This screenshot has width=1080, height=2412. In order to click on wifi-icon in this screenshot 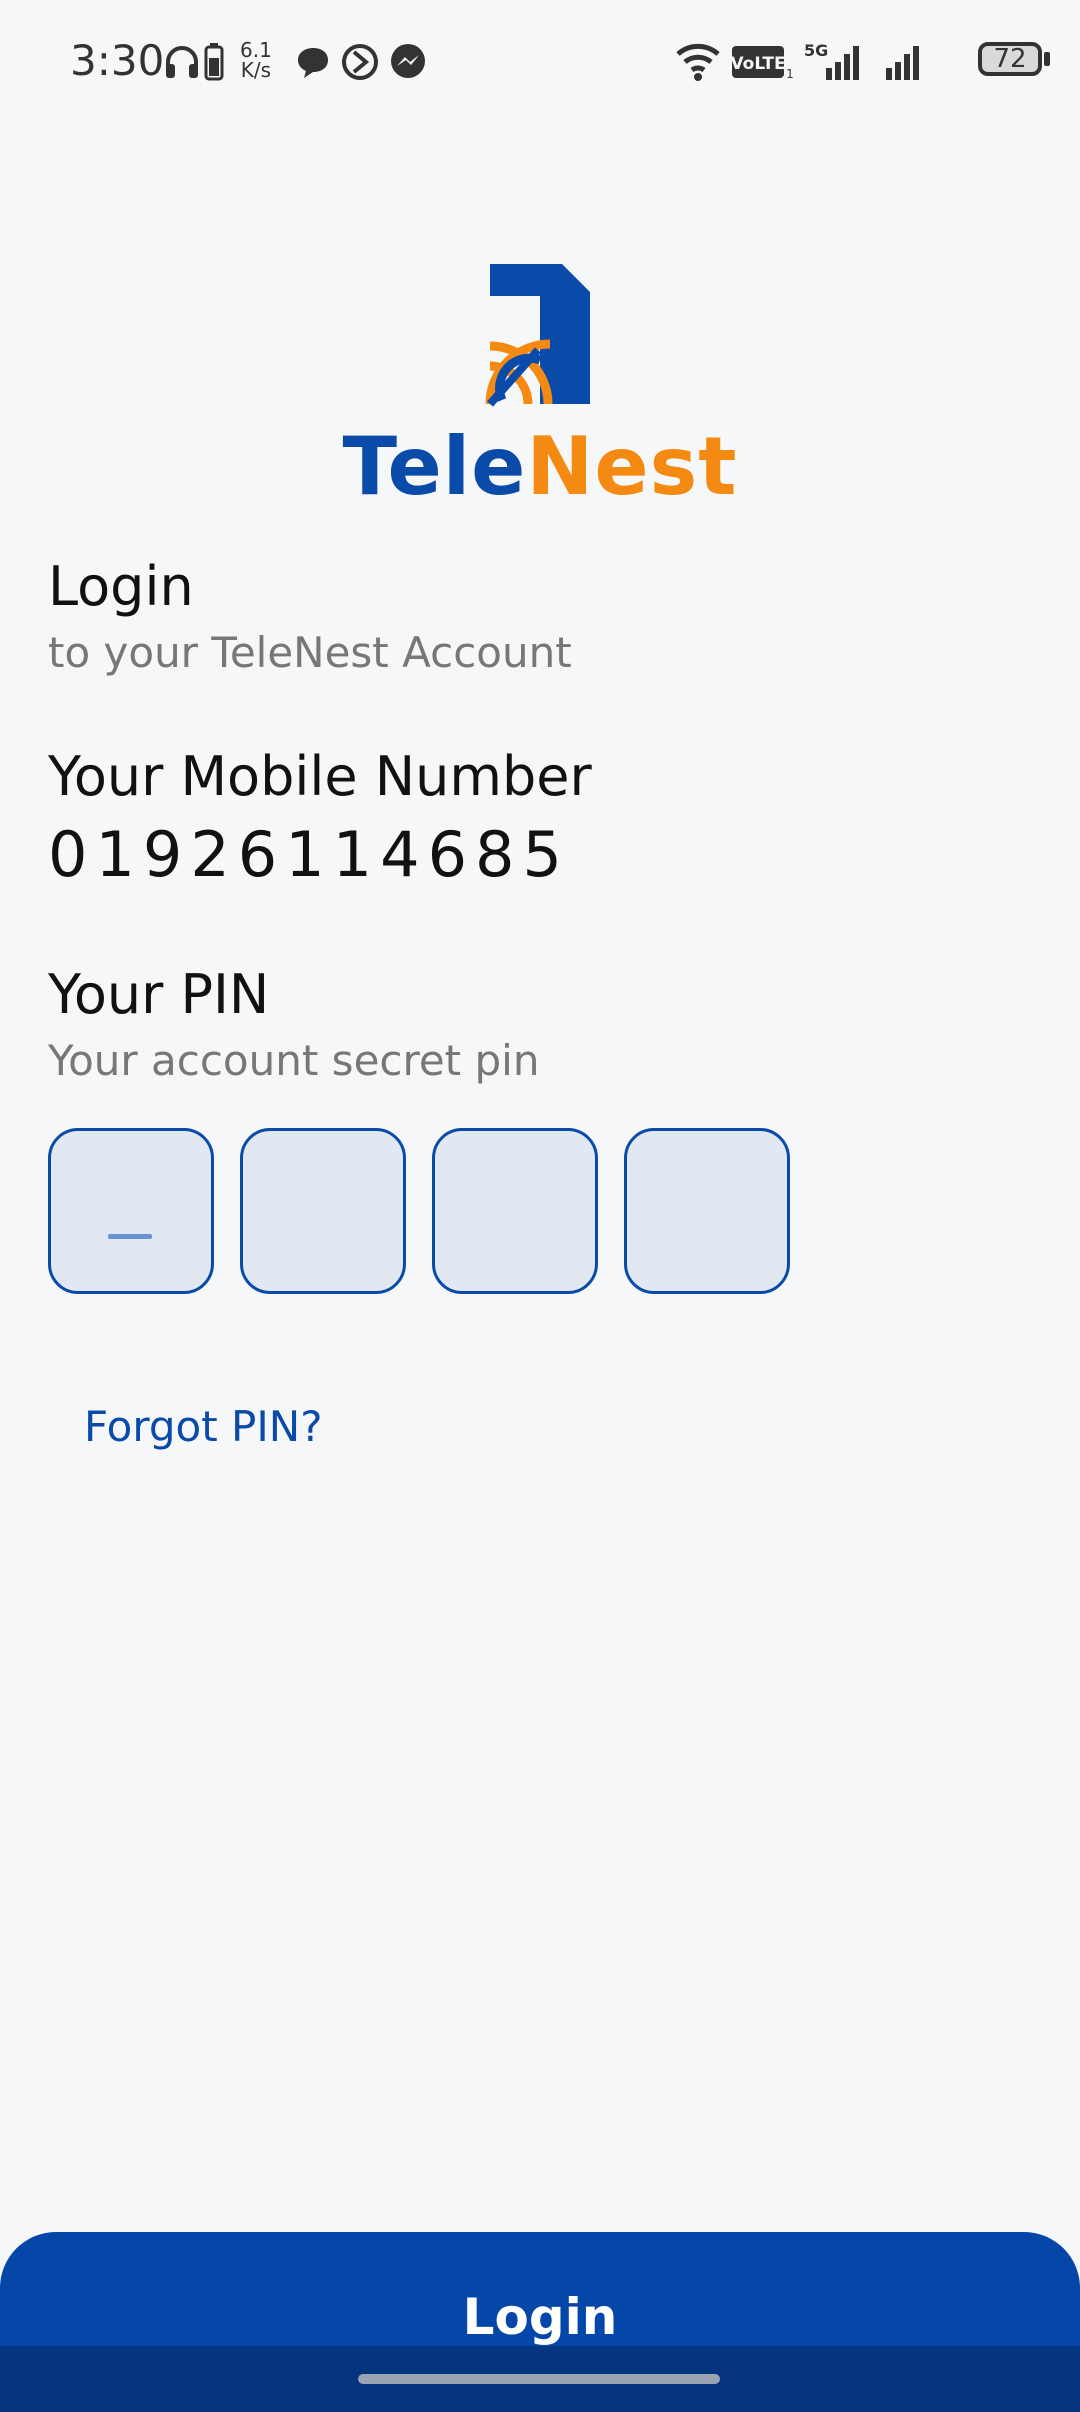, I will do `click(698, 62)`.